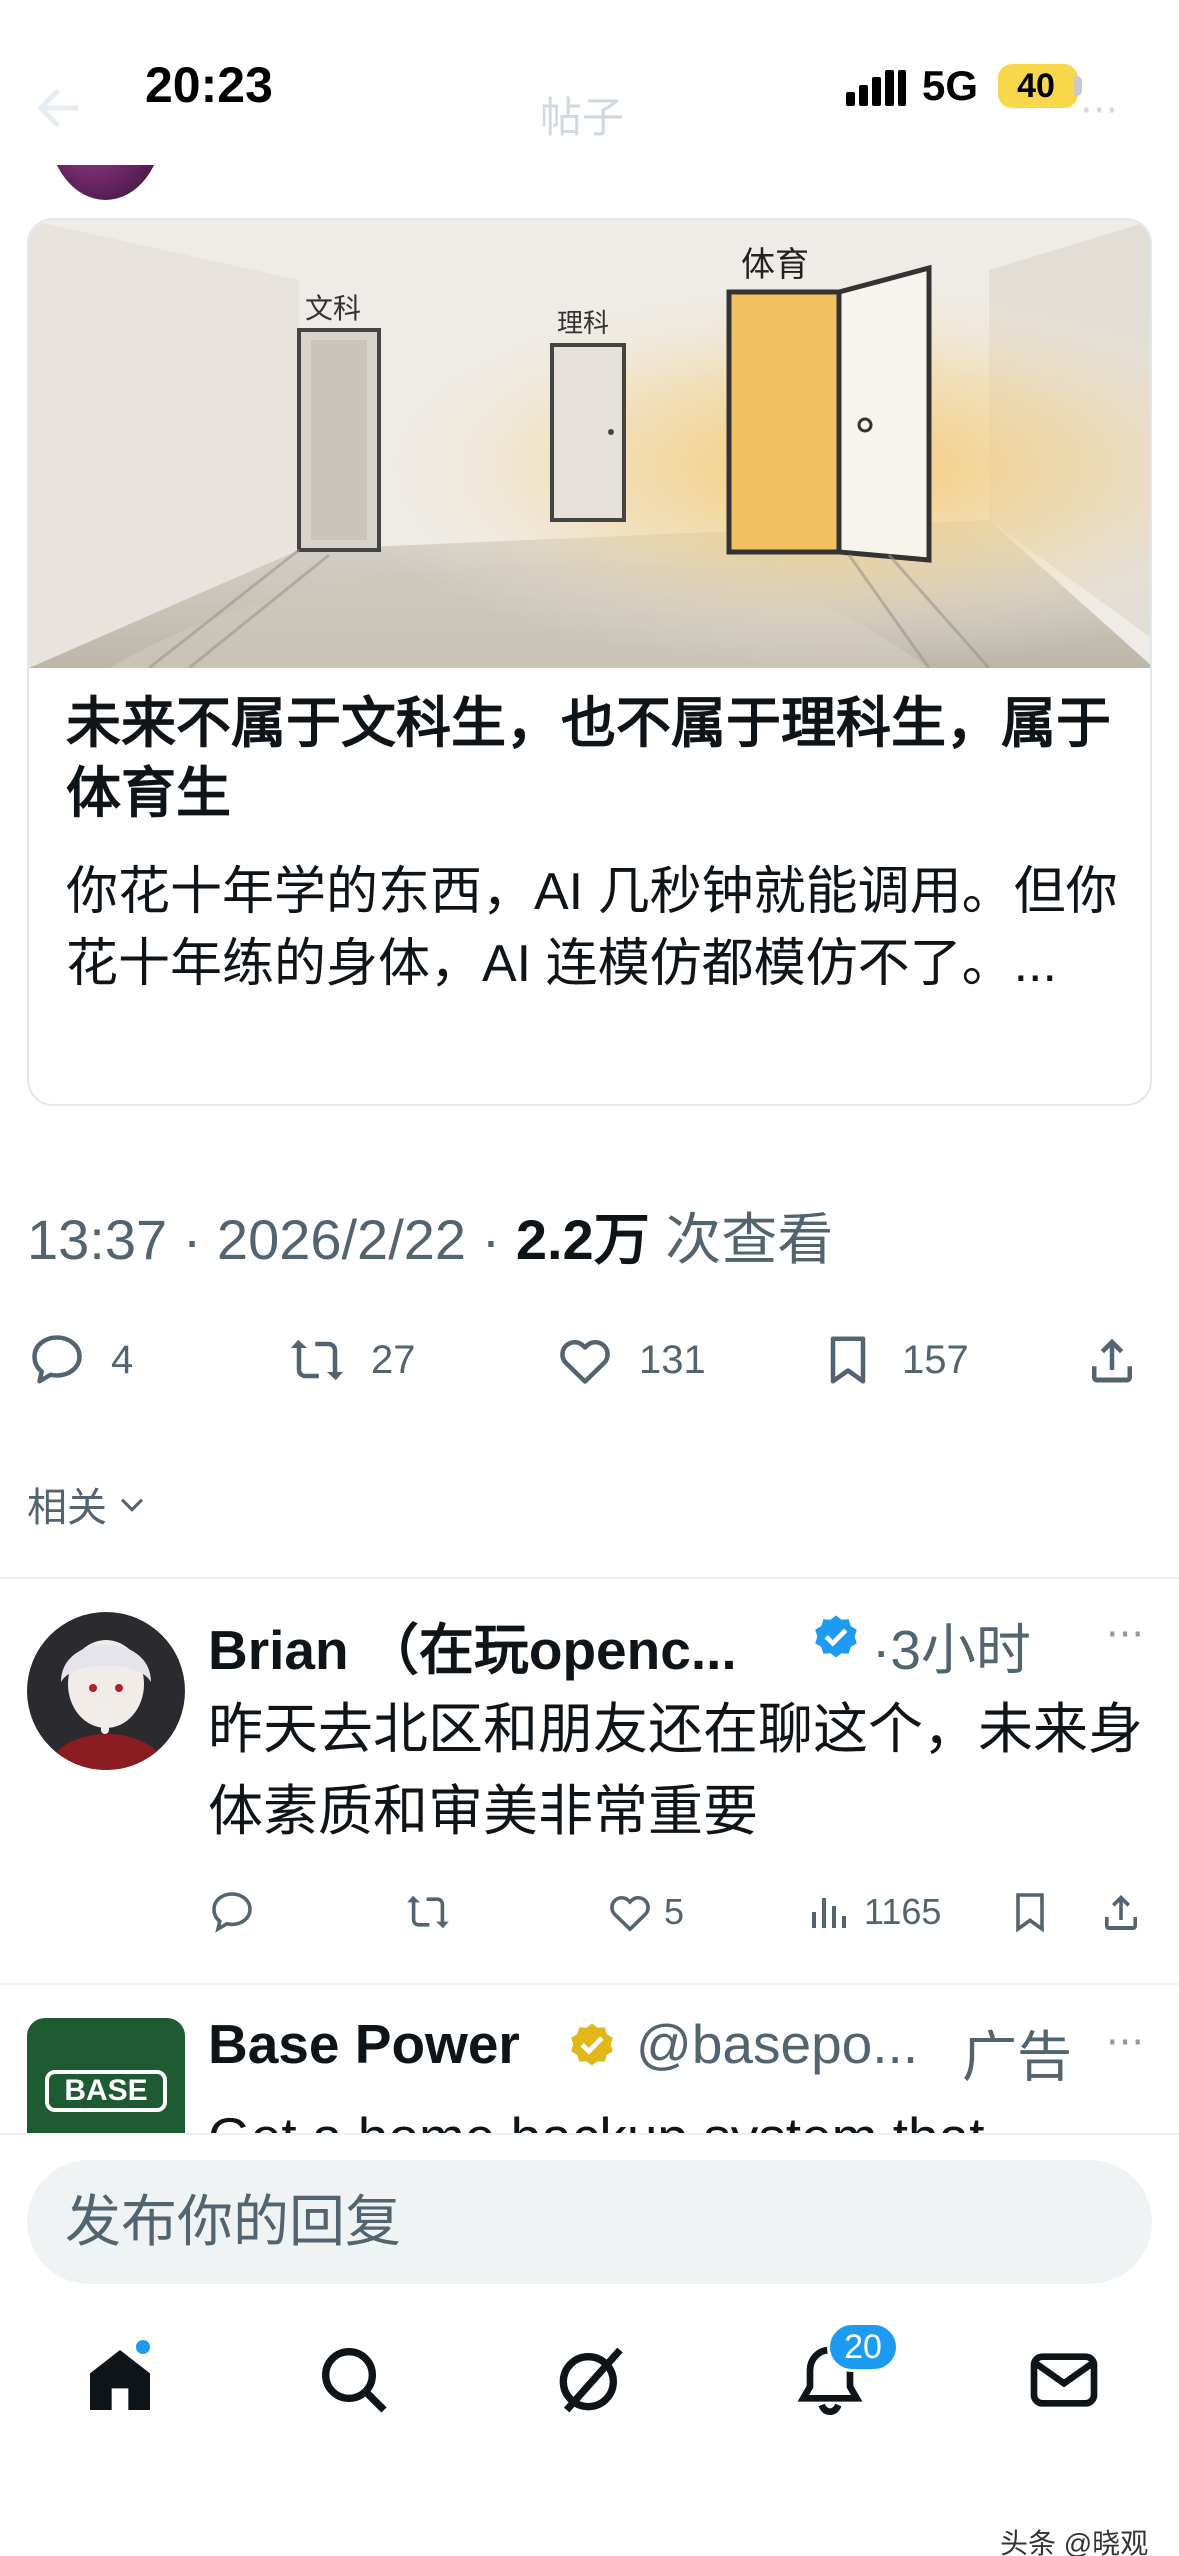 Image resolution: width=1179 pixels, height=2556 pixels. I want to click on grok-icon, so click(591, 2380).